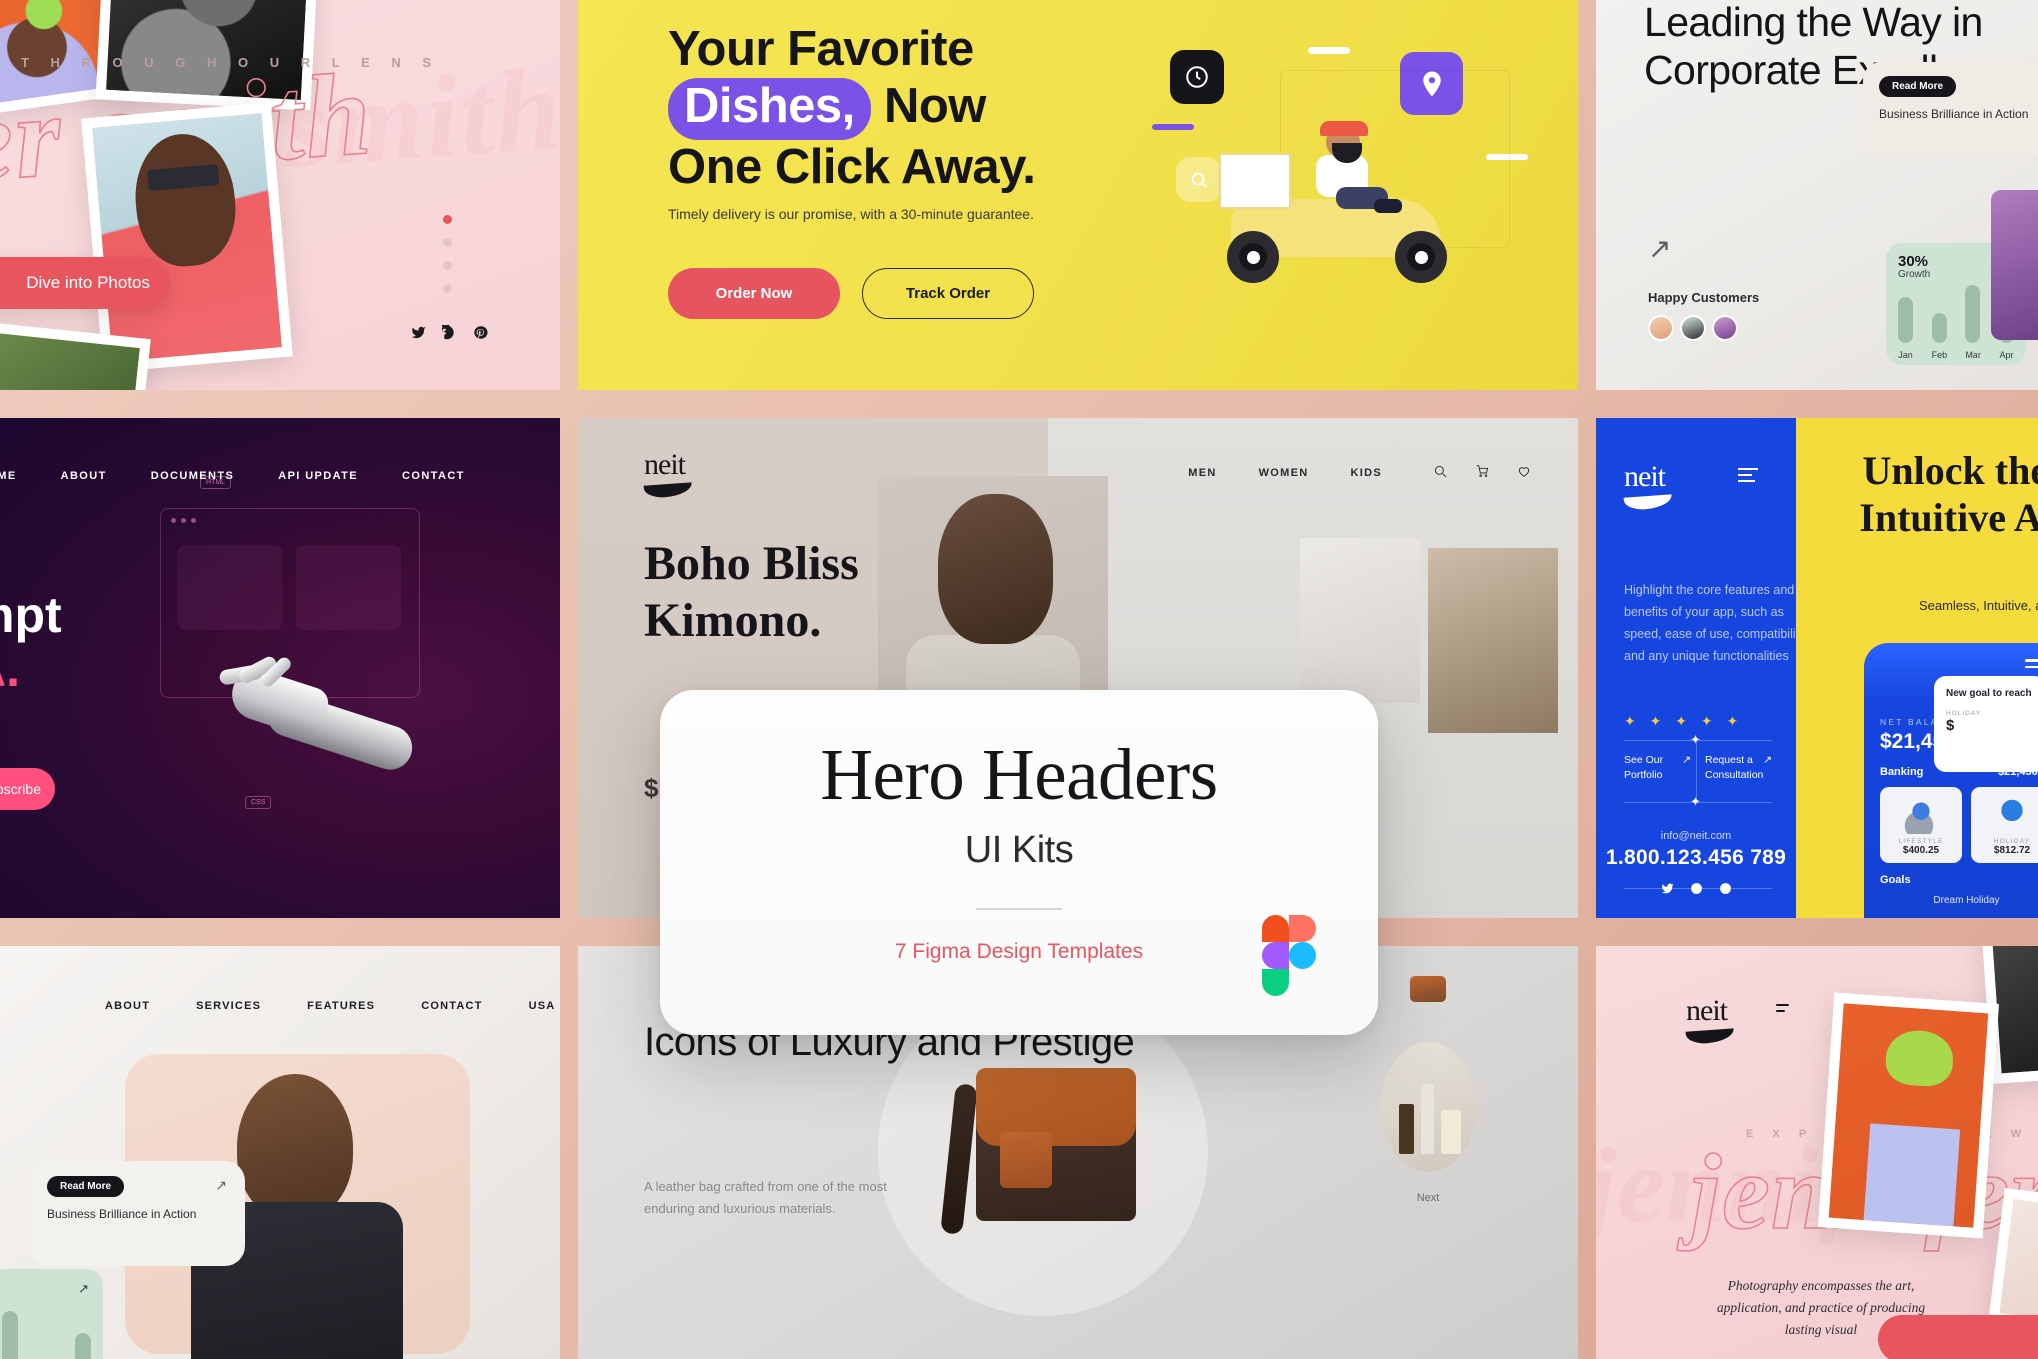  Describe the element at coordinates (1921, 825) in the screenshot. I see `account-card-lifestyle: LIFESTYLE $400.25` at that location.